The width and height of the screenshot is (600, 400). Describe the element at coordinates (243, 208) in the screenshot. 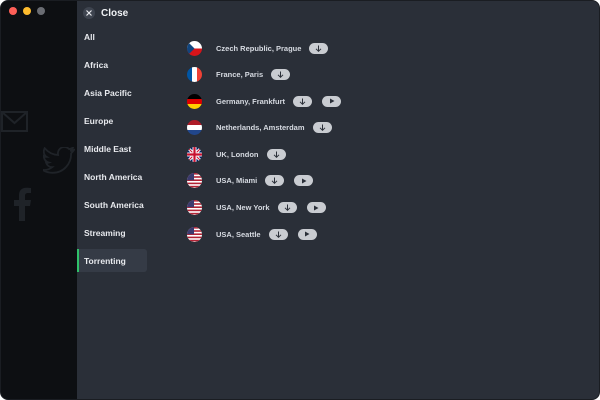

I see `server-name: USA, New York` at that location.